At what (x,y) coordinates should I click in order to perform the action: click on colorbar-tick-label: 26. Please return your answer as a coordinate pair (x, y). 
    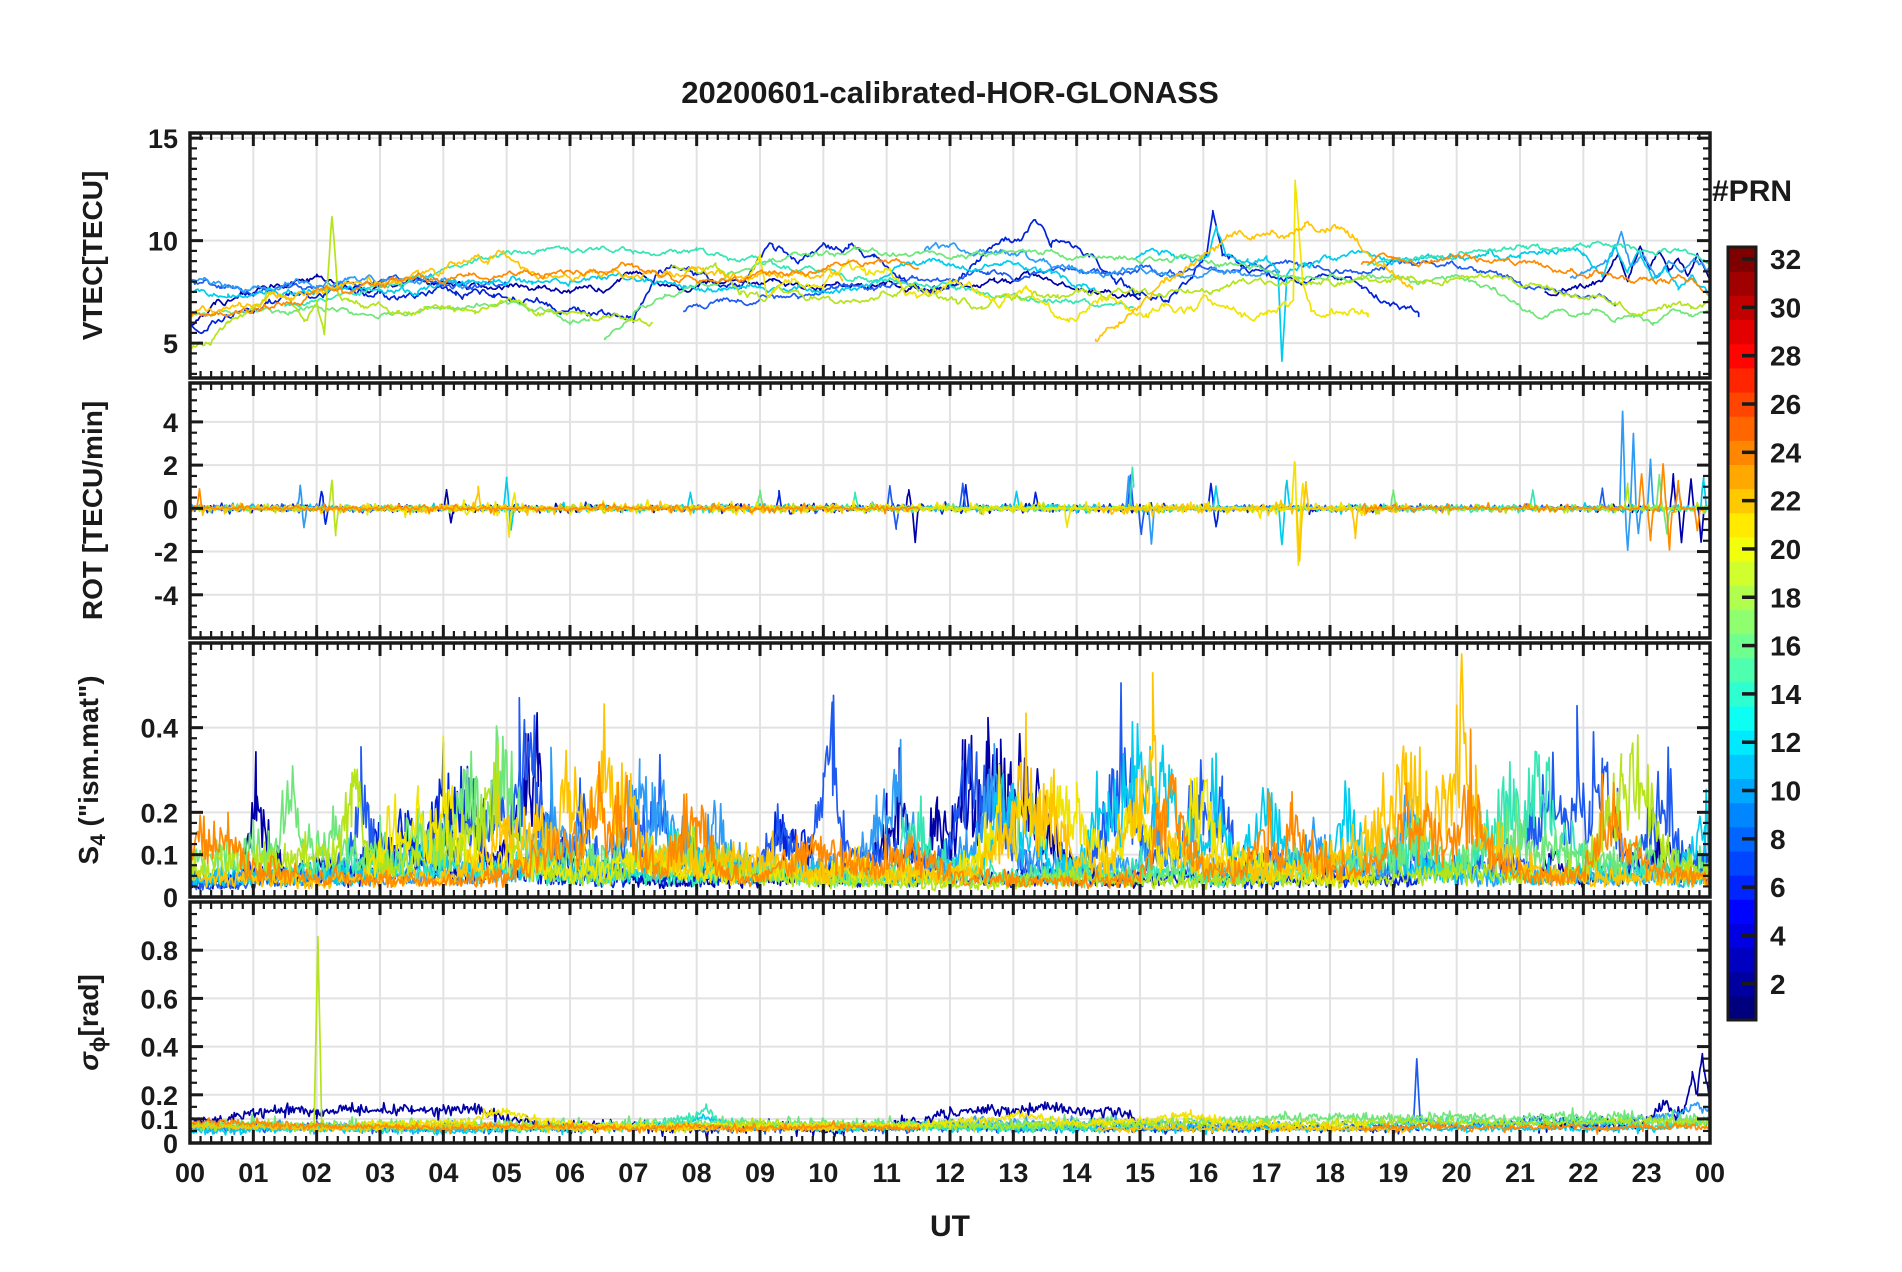
    Looking at the image, I should click on (1785, 404).